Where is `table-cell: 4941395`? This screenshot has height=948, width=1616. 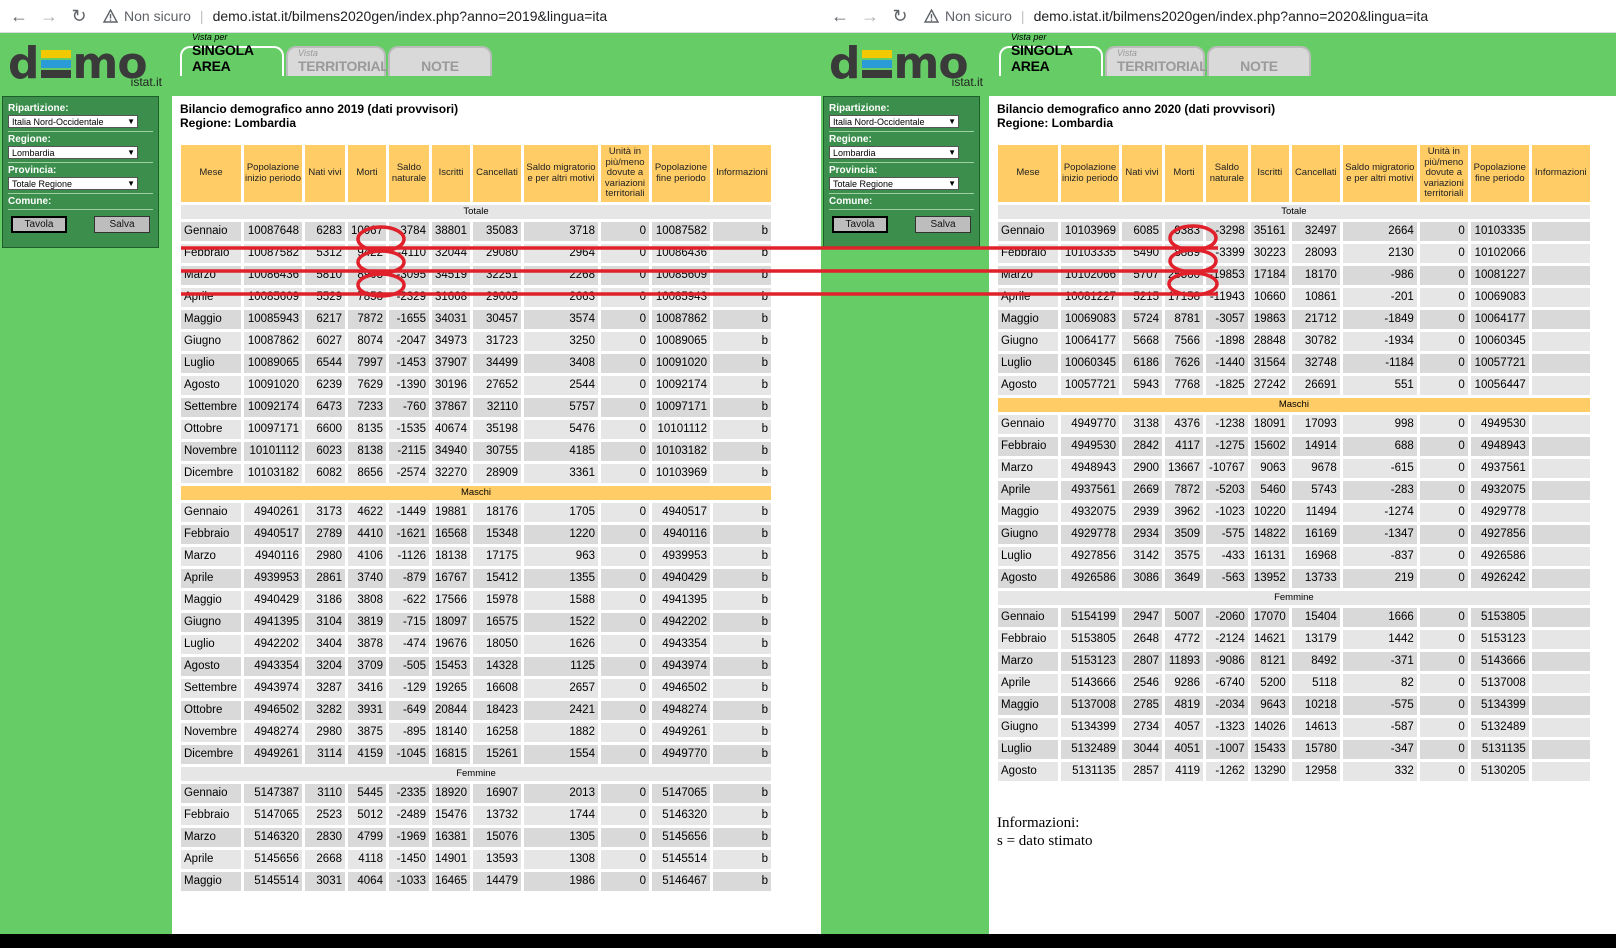
table-cell: 4941395 is located at coordinates (273, 622).